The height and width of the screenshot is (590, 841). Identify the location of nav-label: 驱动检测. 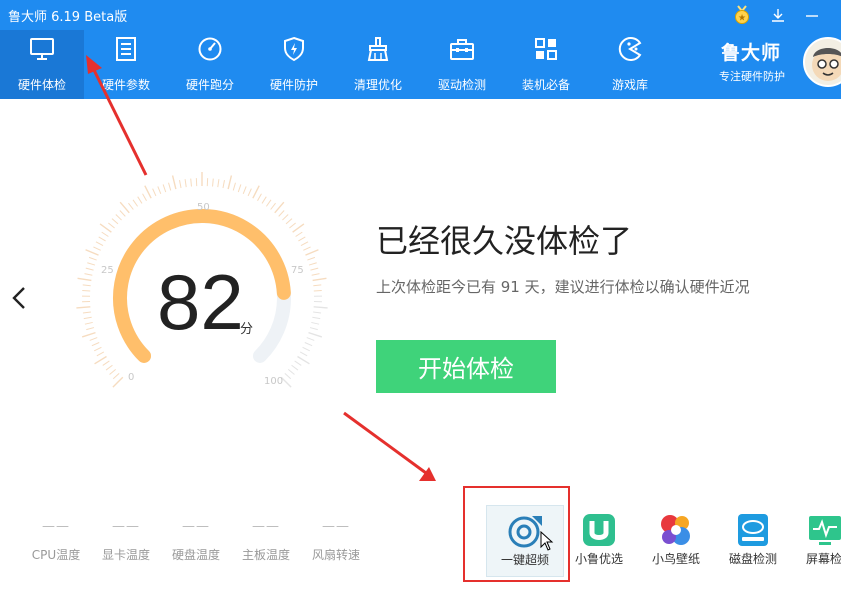
(461, 85).